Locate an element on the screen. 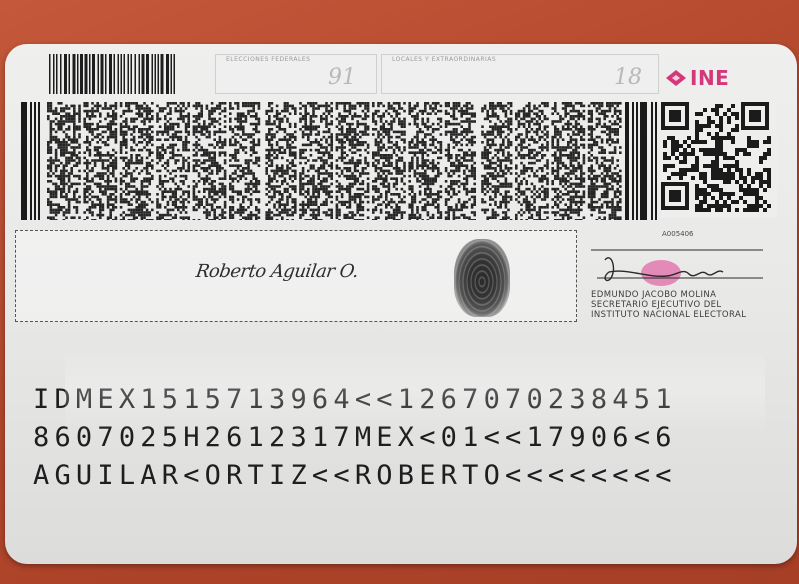 The width and height of the screenshot is (799, 584). local-elections-value: 18 is located at coordinates (628, 77).